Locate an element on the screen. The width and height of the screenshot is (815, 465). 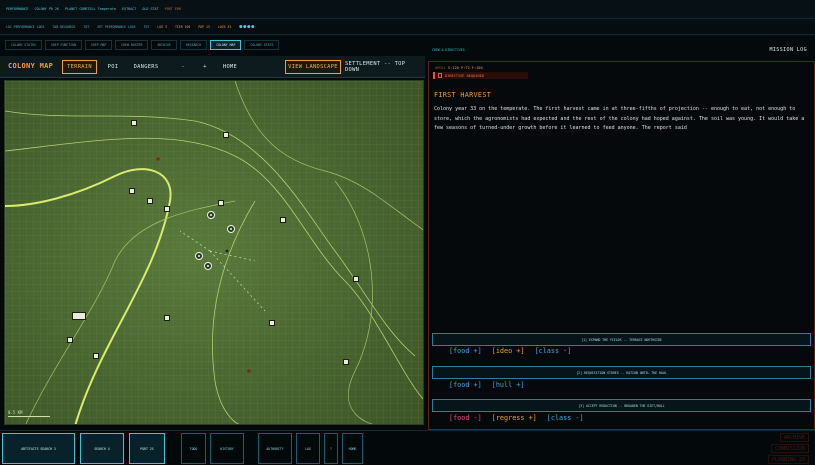
mission-log-title: MISSION LOG is located at coordinates (788, 50).